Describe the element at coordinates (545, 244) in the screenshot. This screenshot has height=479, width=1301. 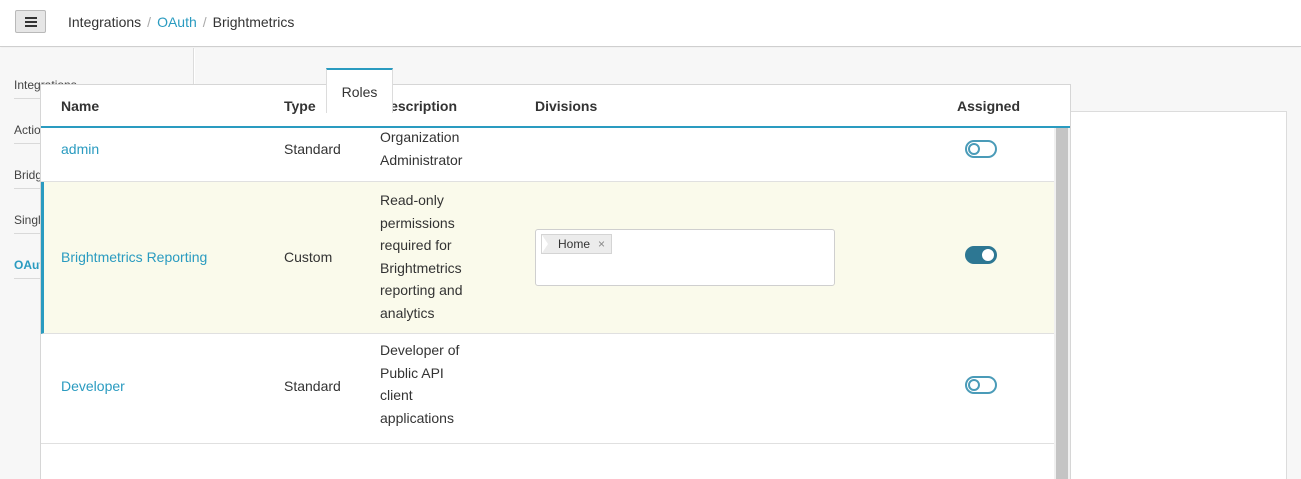
I see `tag-icon` at that location.